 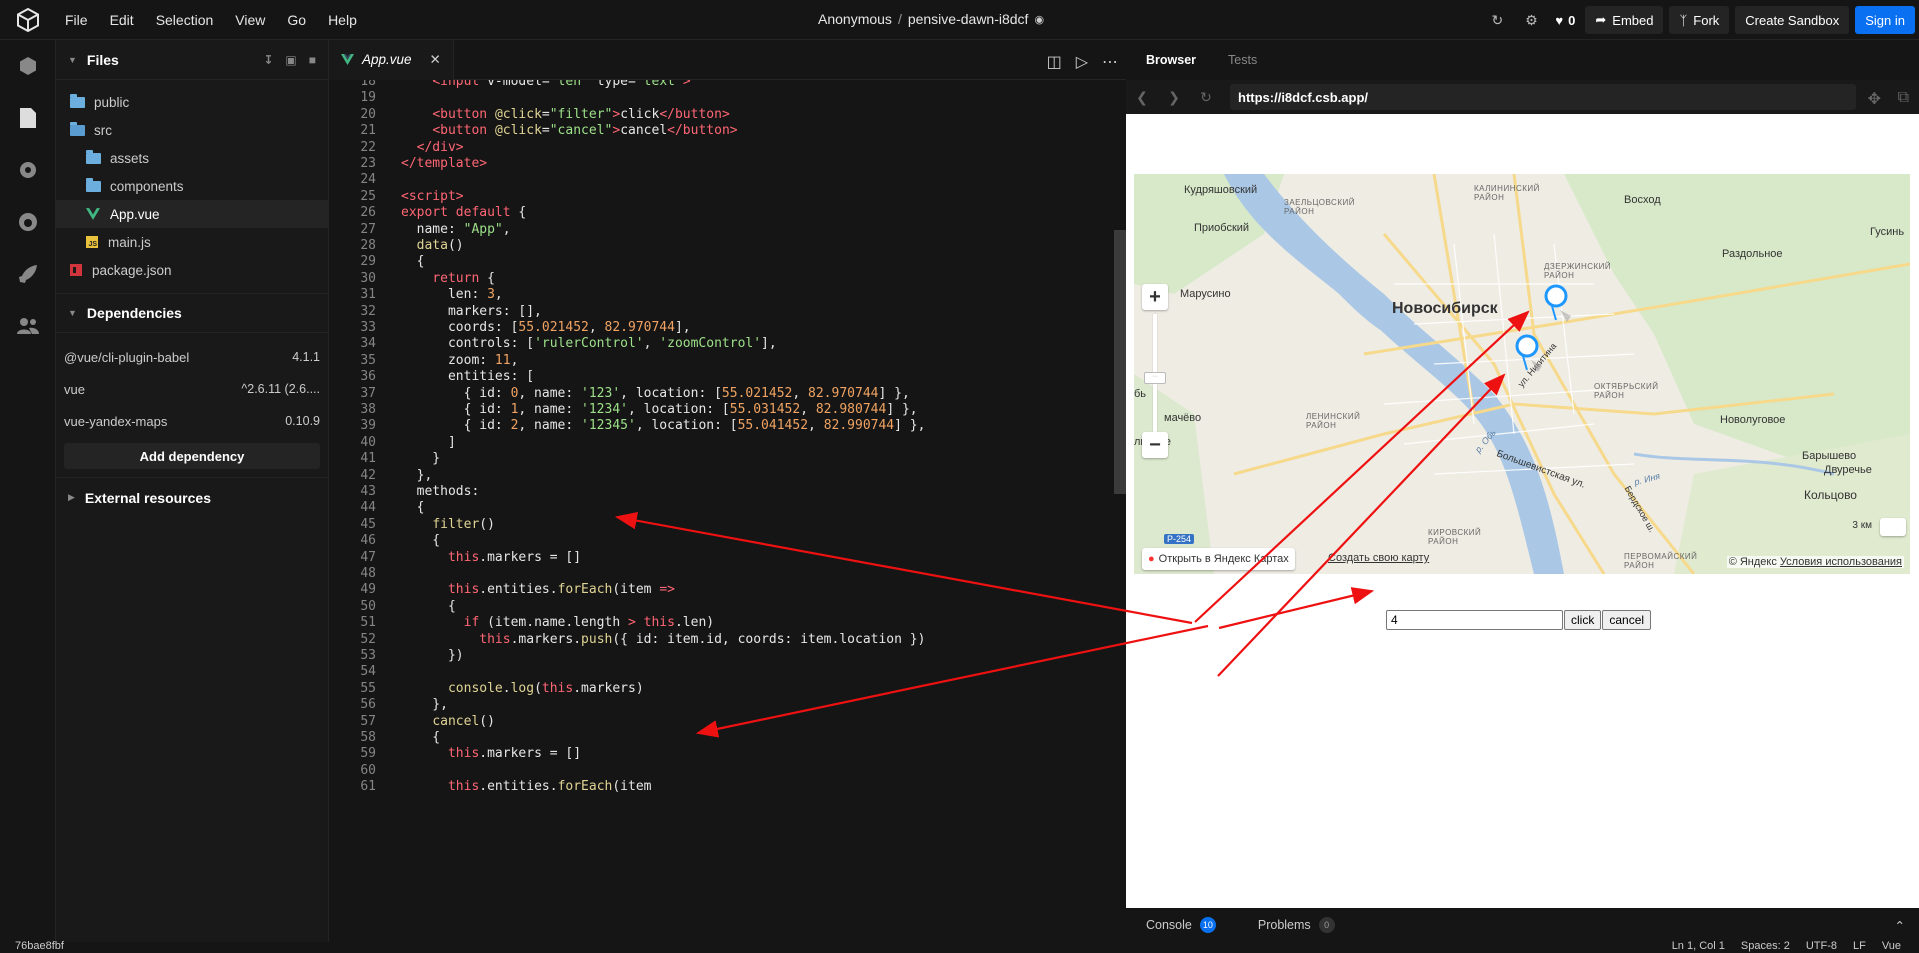 I want to click on map-city-label: Новосибирск, so click(x=1445, y=308).